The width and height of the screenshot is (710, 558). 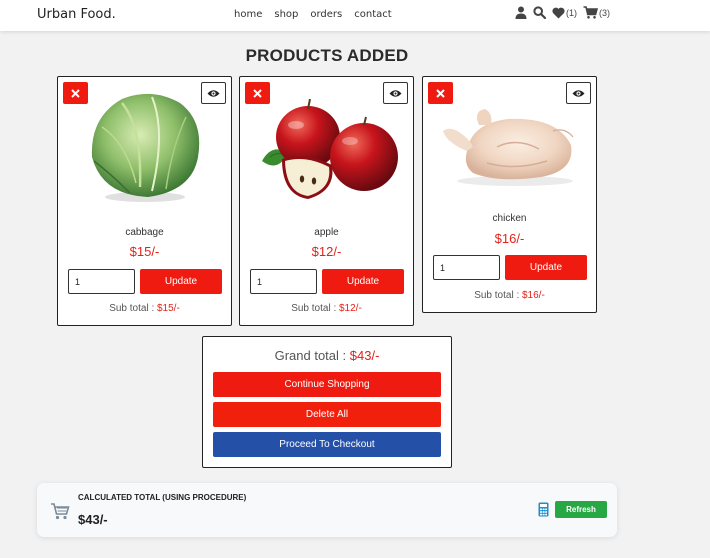 What do you see at coordinates (509, 218) in the screenshot?
I see `product-name: chicken` at bounding box center [509, 218].